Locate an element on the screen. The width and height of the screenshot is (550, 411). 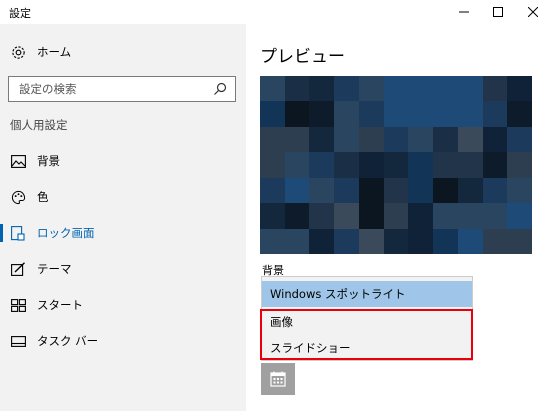
sidebar-item-start: スタート is located at coordinates (123, 305).